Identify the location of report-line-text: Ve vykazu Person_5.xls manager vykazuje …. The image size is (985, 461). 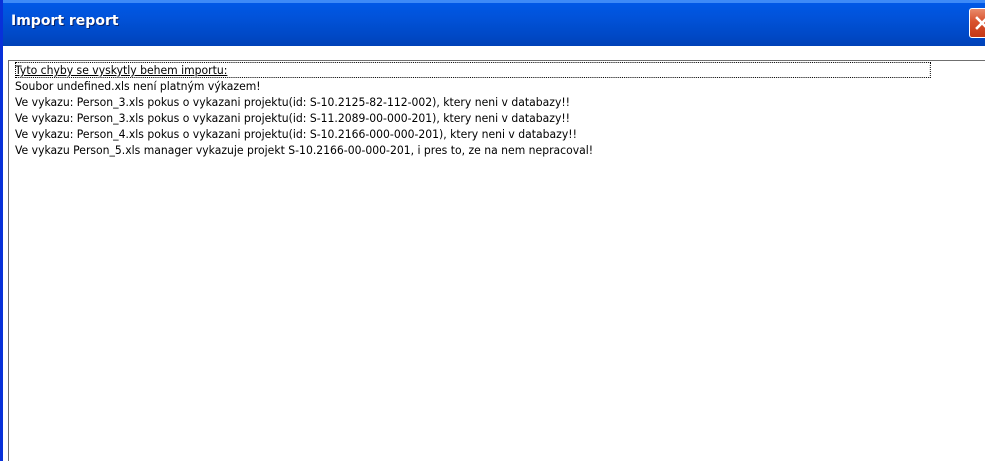
(304, 150).